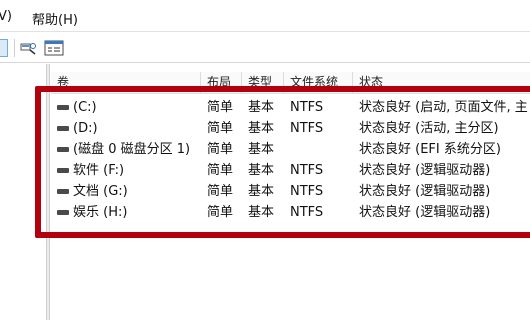 Image resolution: width=530 pixels, height=320 pixels. What do you see at coordinates (263, 83) in the screenshot?
I see `column-header-type: 类型` at bounding box center [263, 83].